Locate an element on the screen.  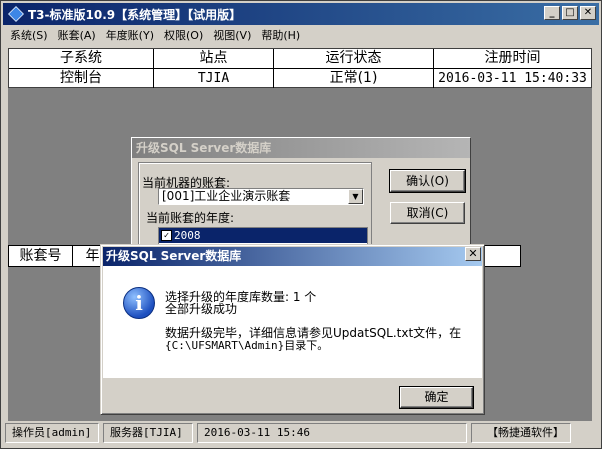
menu-system: 系统(S) is located at coordinates (29, 36).